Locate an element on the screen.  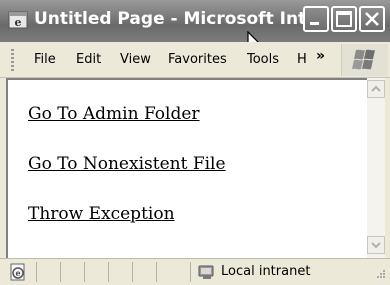
internet-explorer-icon: e is located at coordinates (18, 20).